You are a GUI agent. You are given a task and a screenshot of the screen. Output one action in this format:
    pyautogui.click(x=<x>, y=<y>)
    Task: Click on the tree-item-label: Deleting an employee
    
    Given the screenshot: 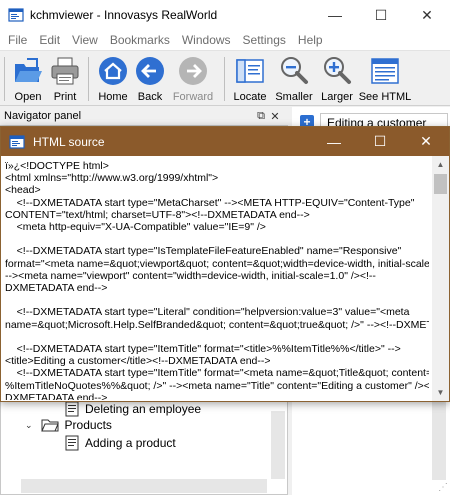 What is the action you would take?
    pyautogui.click(x=143, y=409)
    